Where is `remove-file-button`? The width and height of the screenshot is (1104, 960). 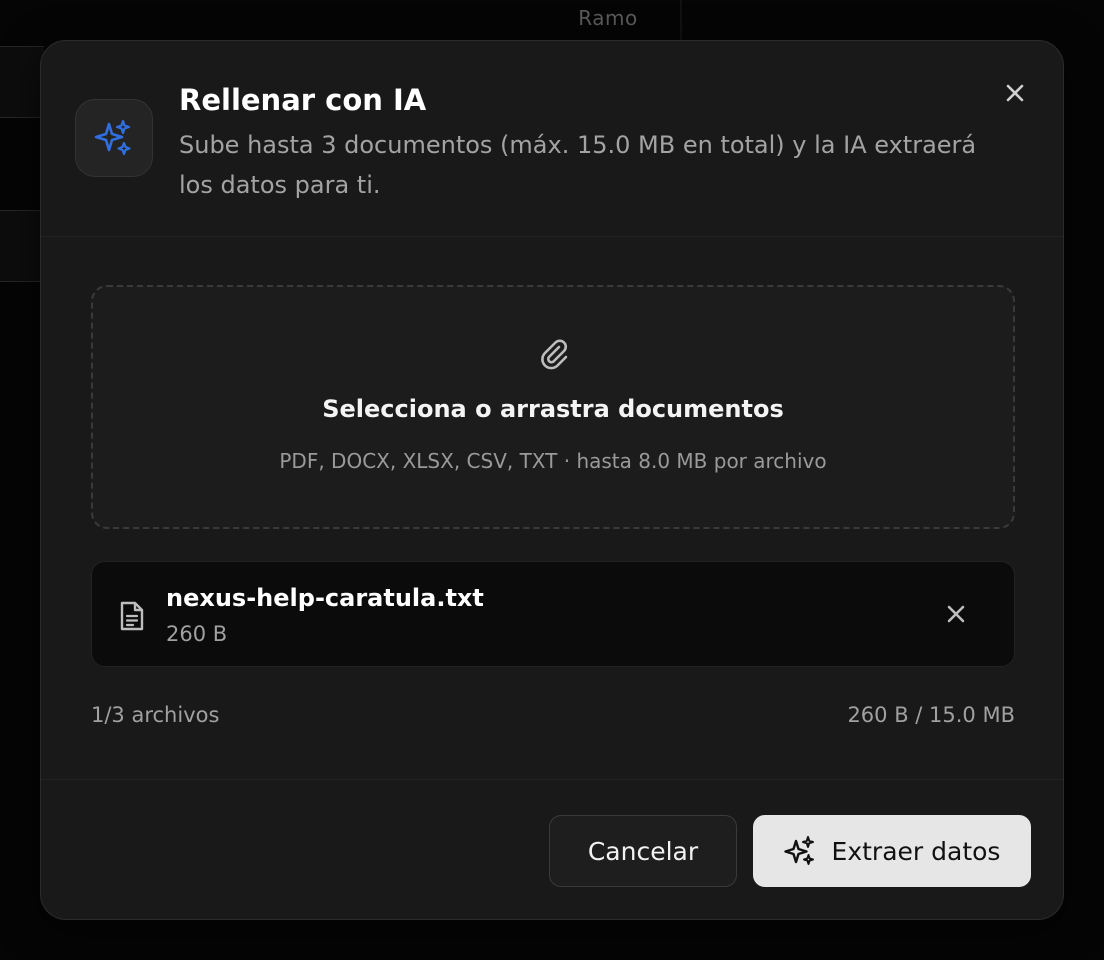
remove-file-button is located at coordinates (956, 614).